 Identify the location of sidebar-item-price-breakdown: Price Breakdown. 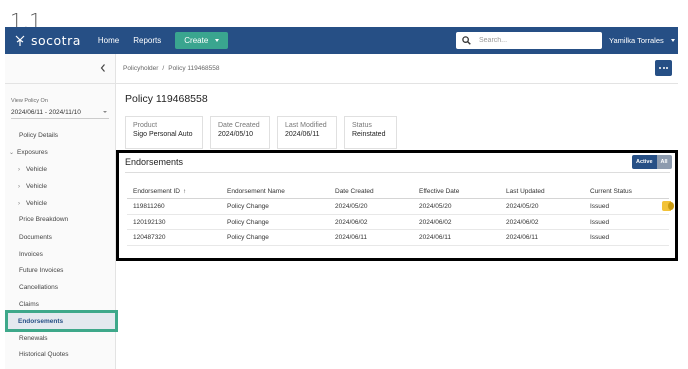
(43, 219).